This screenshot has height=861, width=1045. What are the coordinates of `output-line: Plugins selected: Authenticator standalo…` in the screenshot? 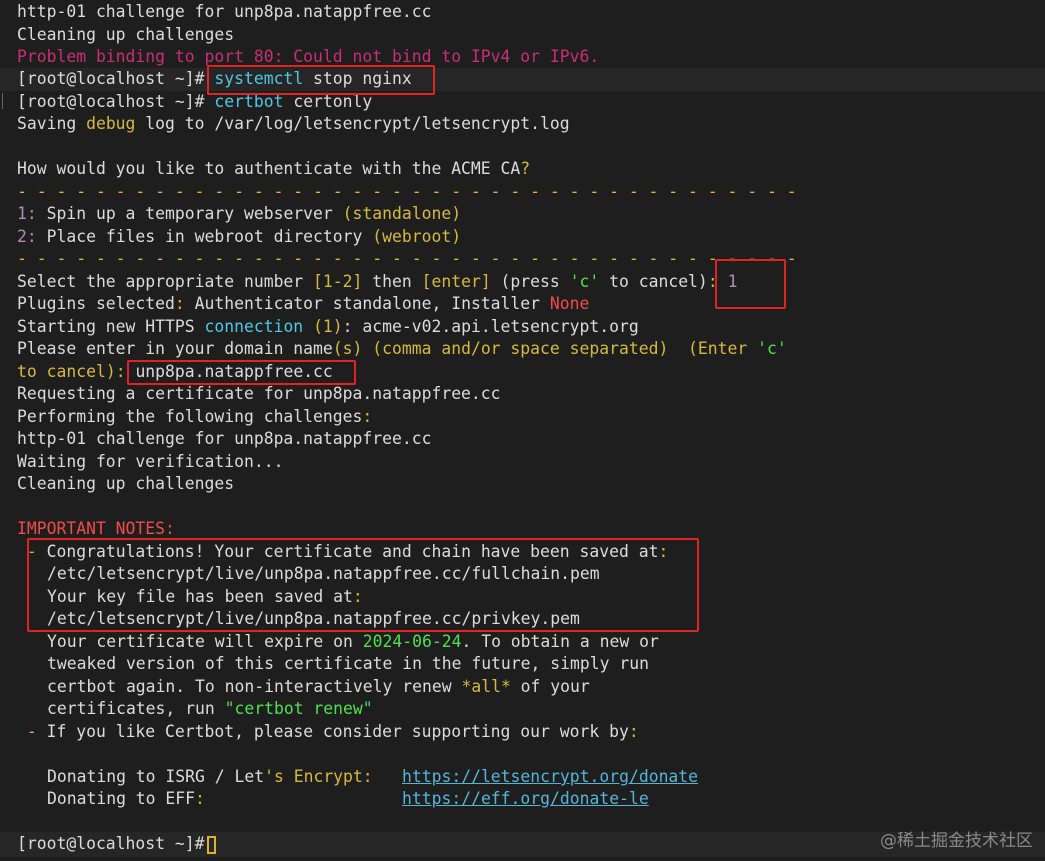 It's located at (303, 303).